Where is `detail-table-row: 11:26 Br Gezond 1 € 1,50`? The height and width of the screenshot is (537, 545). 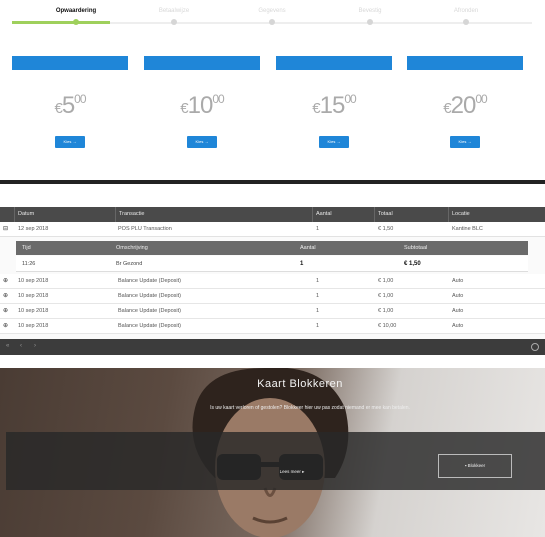 detail-table-row: 11:26 Br Gezond 1 € 1,50 is located at coordinates (272, 264).